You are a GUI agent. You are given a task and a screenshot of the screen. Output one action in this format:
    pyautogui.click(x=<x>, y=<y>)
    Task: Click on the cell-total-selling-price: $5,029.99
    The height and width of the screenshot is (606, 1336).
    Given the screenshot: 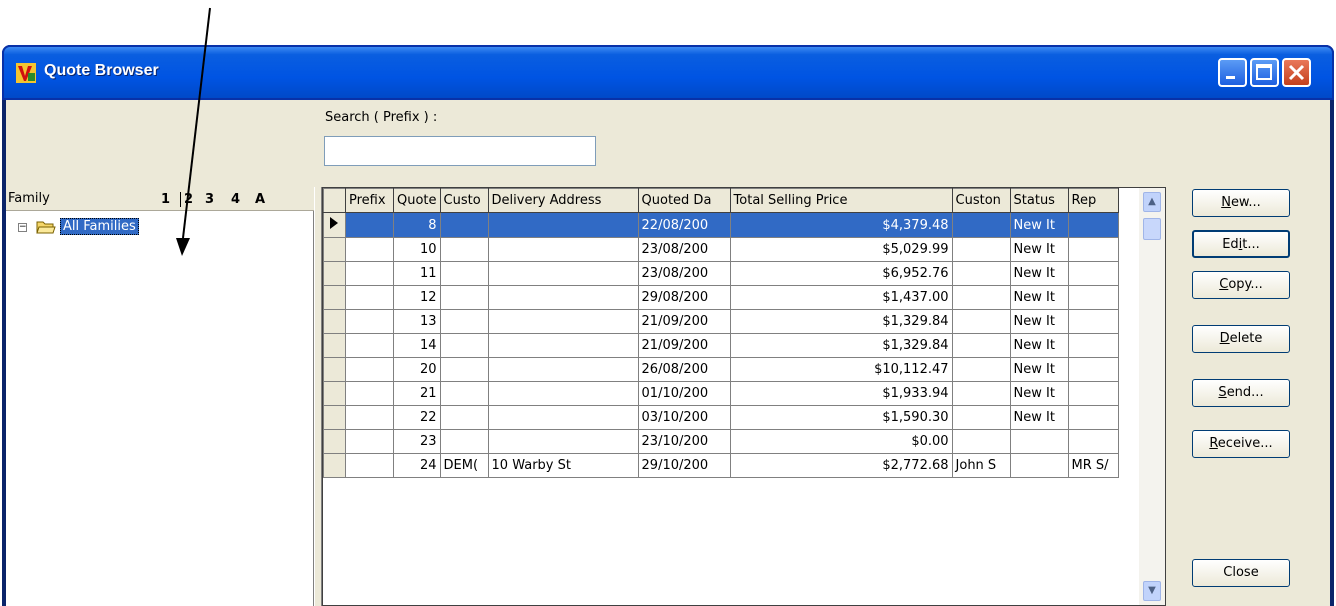 What is the action you would take?
    pyautogui.click(x=841, y=249)
    